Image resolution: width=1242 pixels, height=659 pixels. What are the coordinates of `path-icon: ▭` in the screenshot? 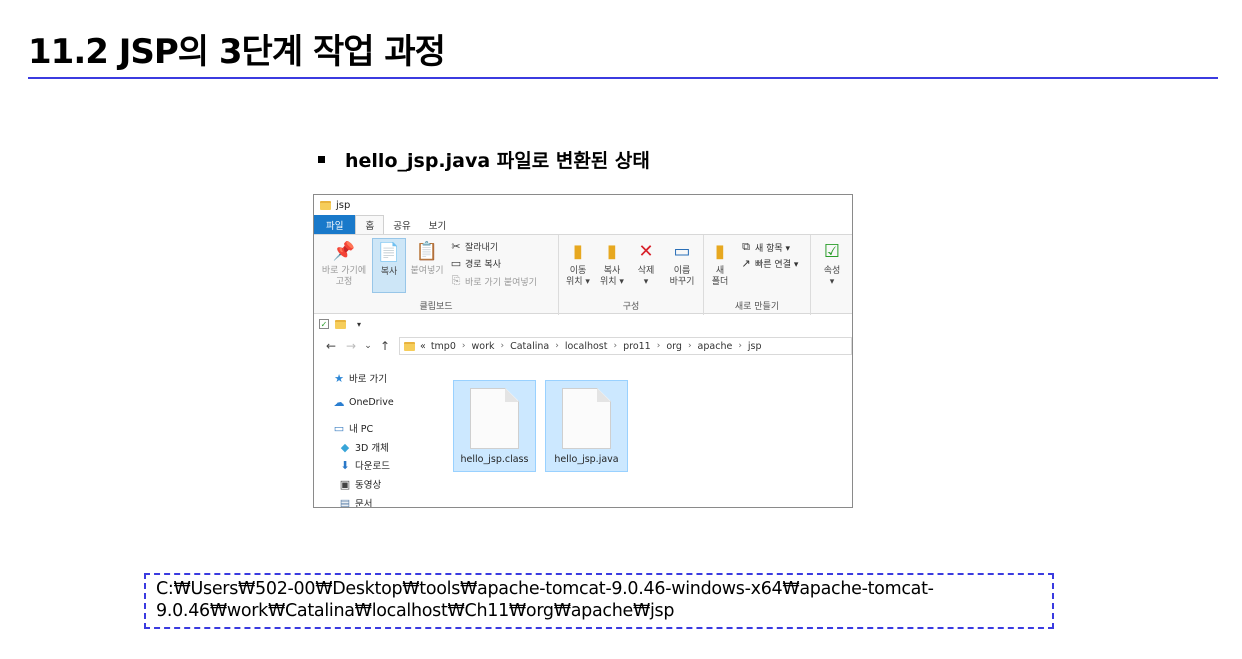 It's located at (456, 263).